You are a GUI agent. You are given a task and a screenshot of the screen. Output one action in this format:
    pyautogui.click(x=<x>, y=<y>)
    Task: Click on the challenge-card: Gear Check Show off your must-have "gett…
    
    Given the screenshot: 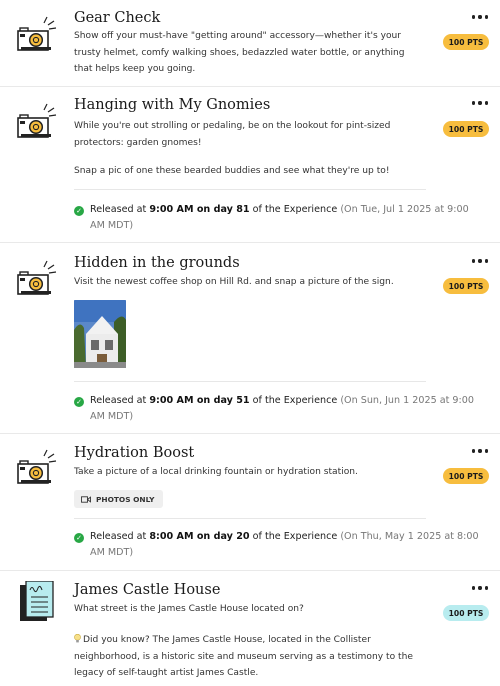 What is the action you would take?
    pyautogui.click(x=250, y=43)
    